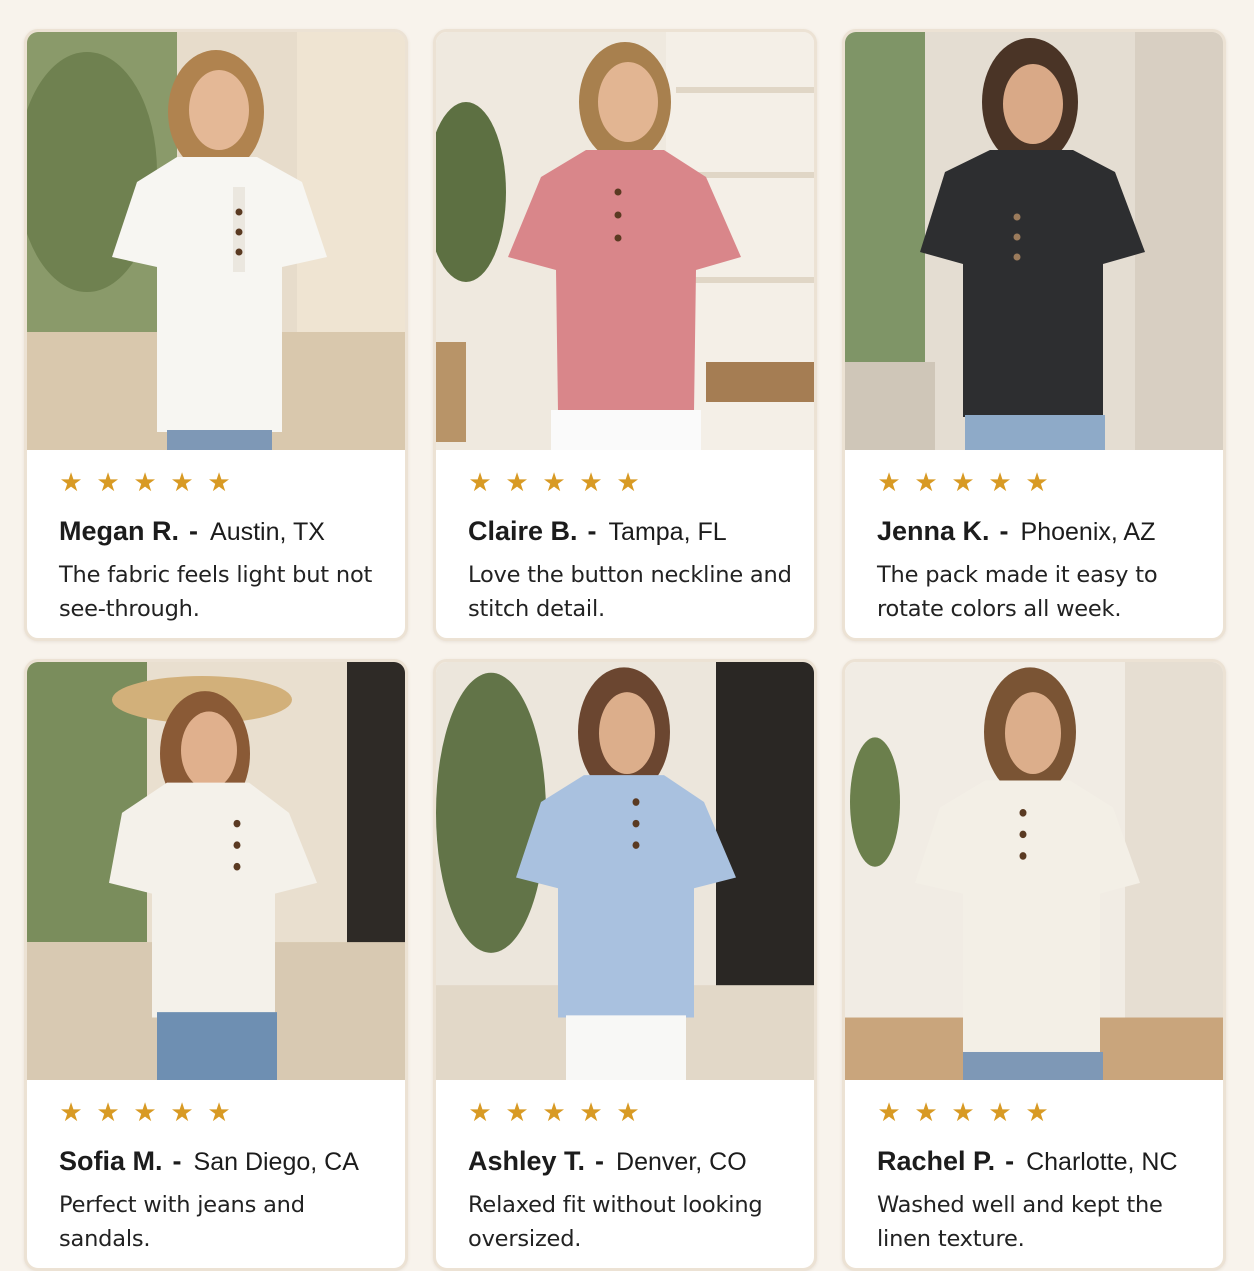  What do you see at coordinates (111, 1161) in the screenshot?
I see `reviewer-name: Sofia M.` at bounding box center [111, 1161].